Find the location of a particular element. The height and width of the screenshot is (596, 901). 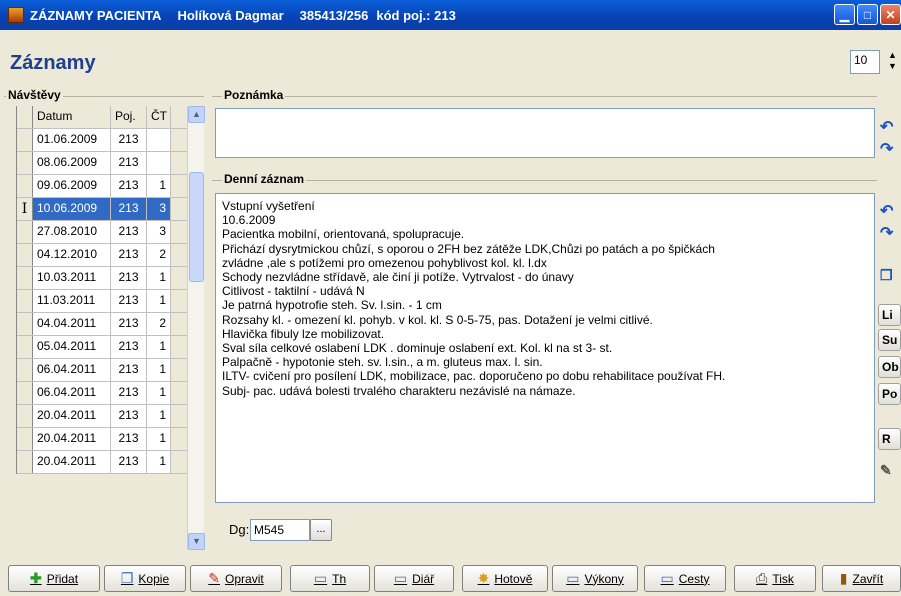

th-button: ▭ Th is located at coordinates (330, 578).